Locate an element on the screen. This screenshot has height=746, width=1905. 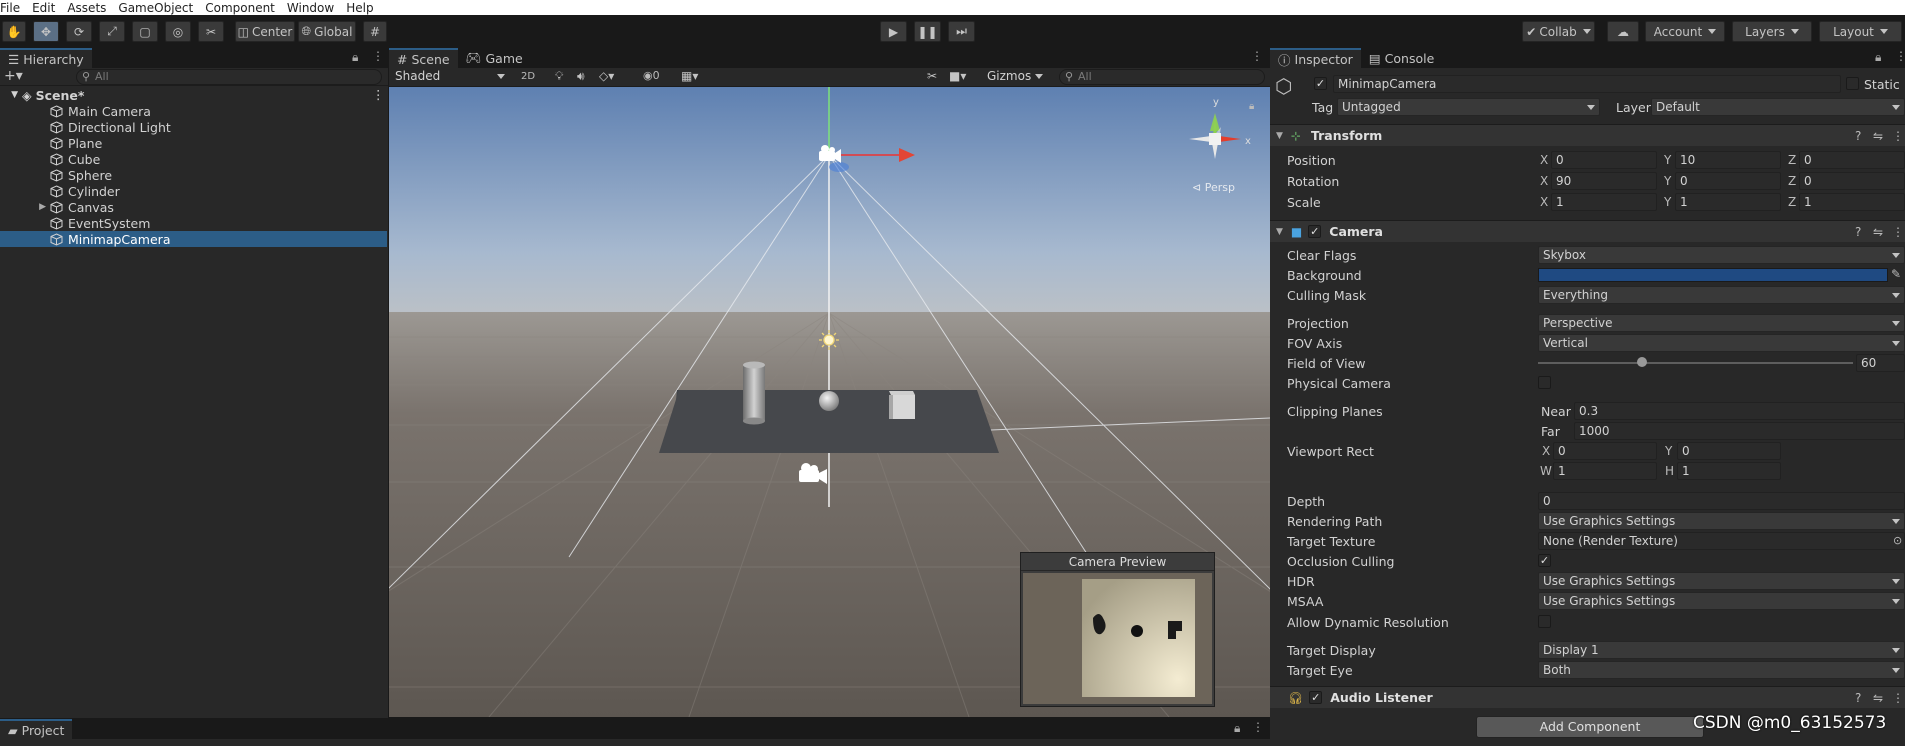
layers-dropdown: Layers is located at coordinates (1772, 31).